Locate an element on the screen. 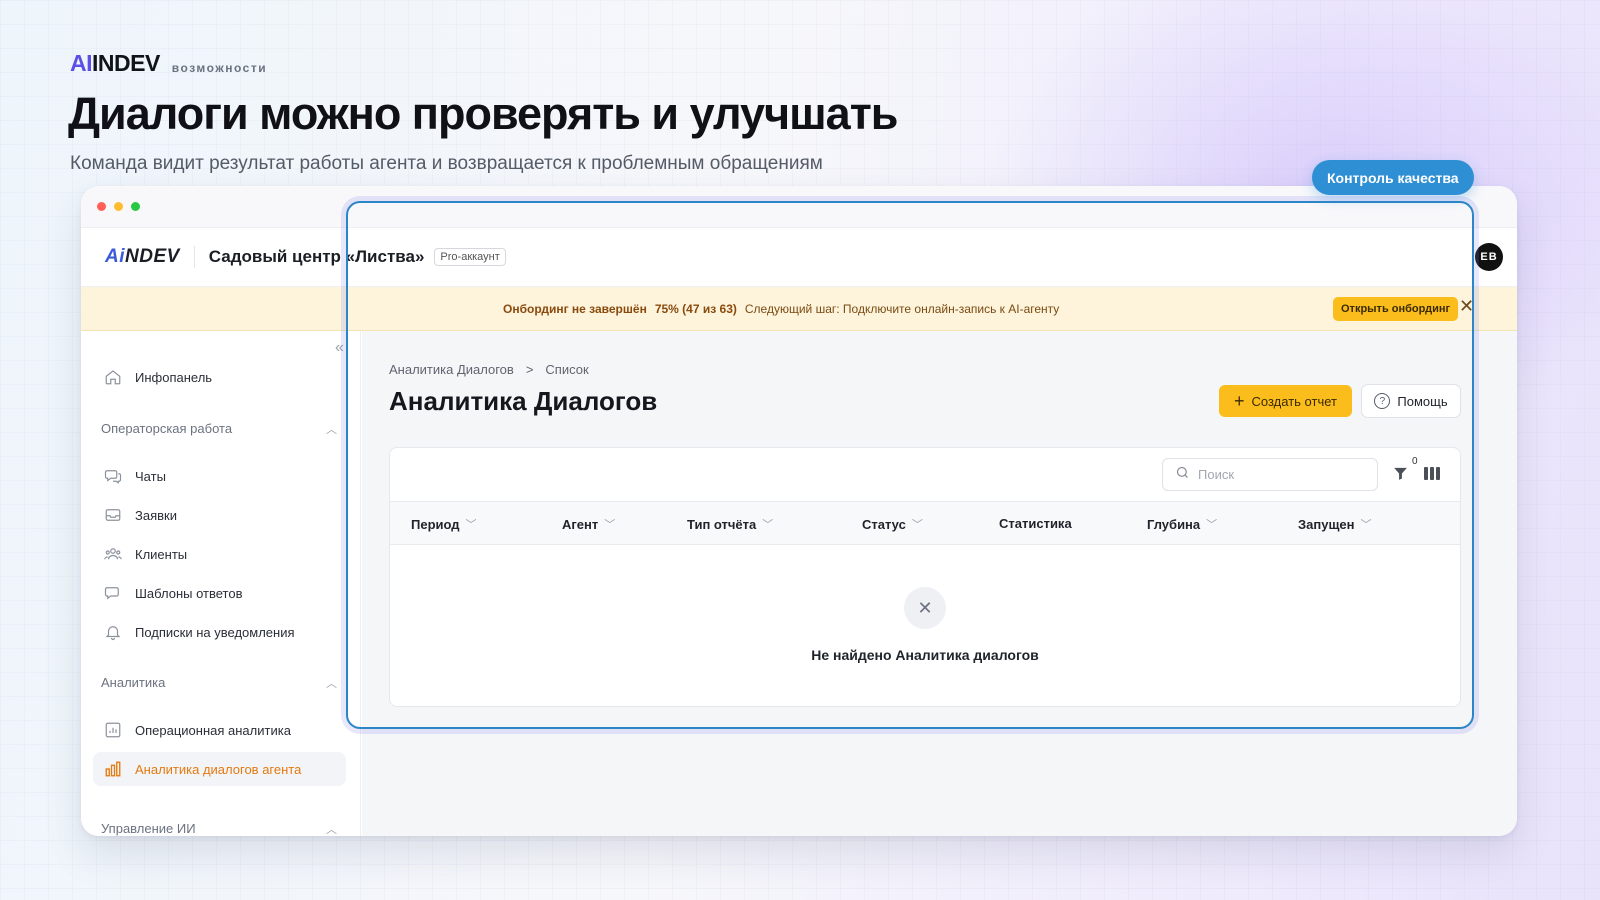 This screenshot has height=900, width=1600. home-icon is located at coordinates (113, 377).